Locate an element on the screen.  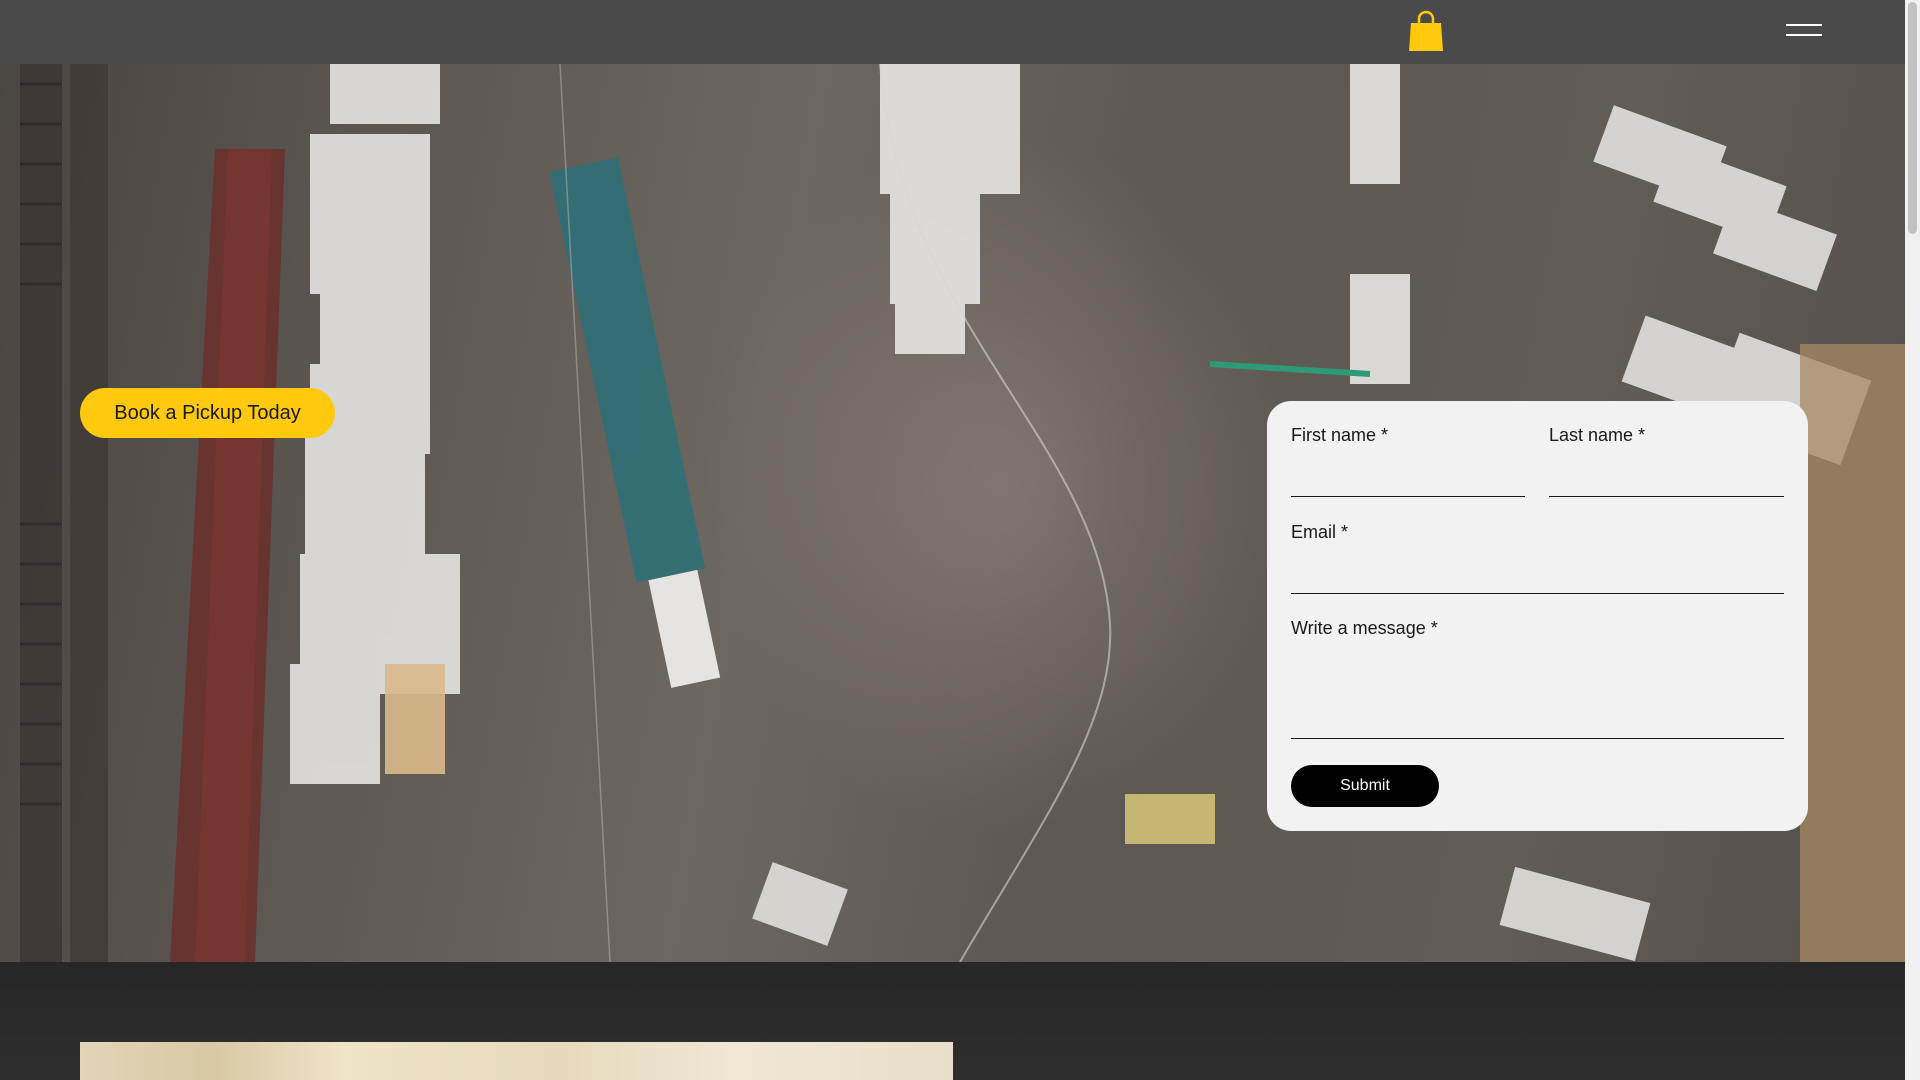
interior-photo is located at coordinates (516, 1061).